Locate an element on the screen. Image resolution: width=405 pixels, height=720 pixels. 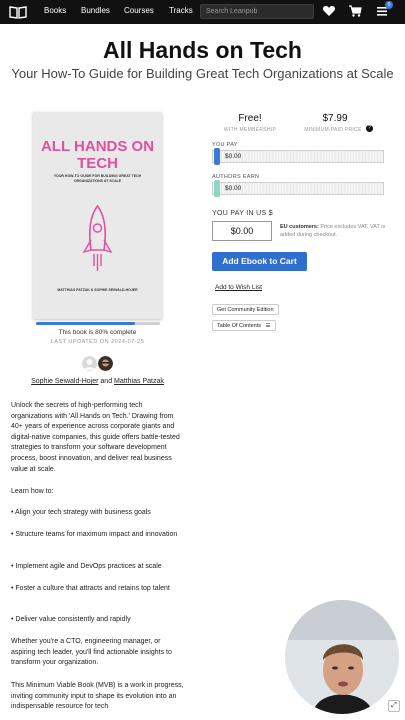
author-video is located at coordinates (342, 657).